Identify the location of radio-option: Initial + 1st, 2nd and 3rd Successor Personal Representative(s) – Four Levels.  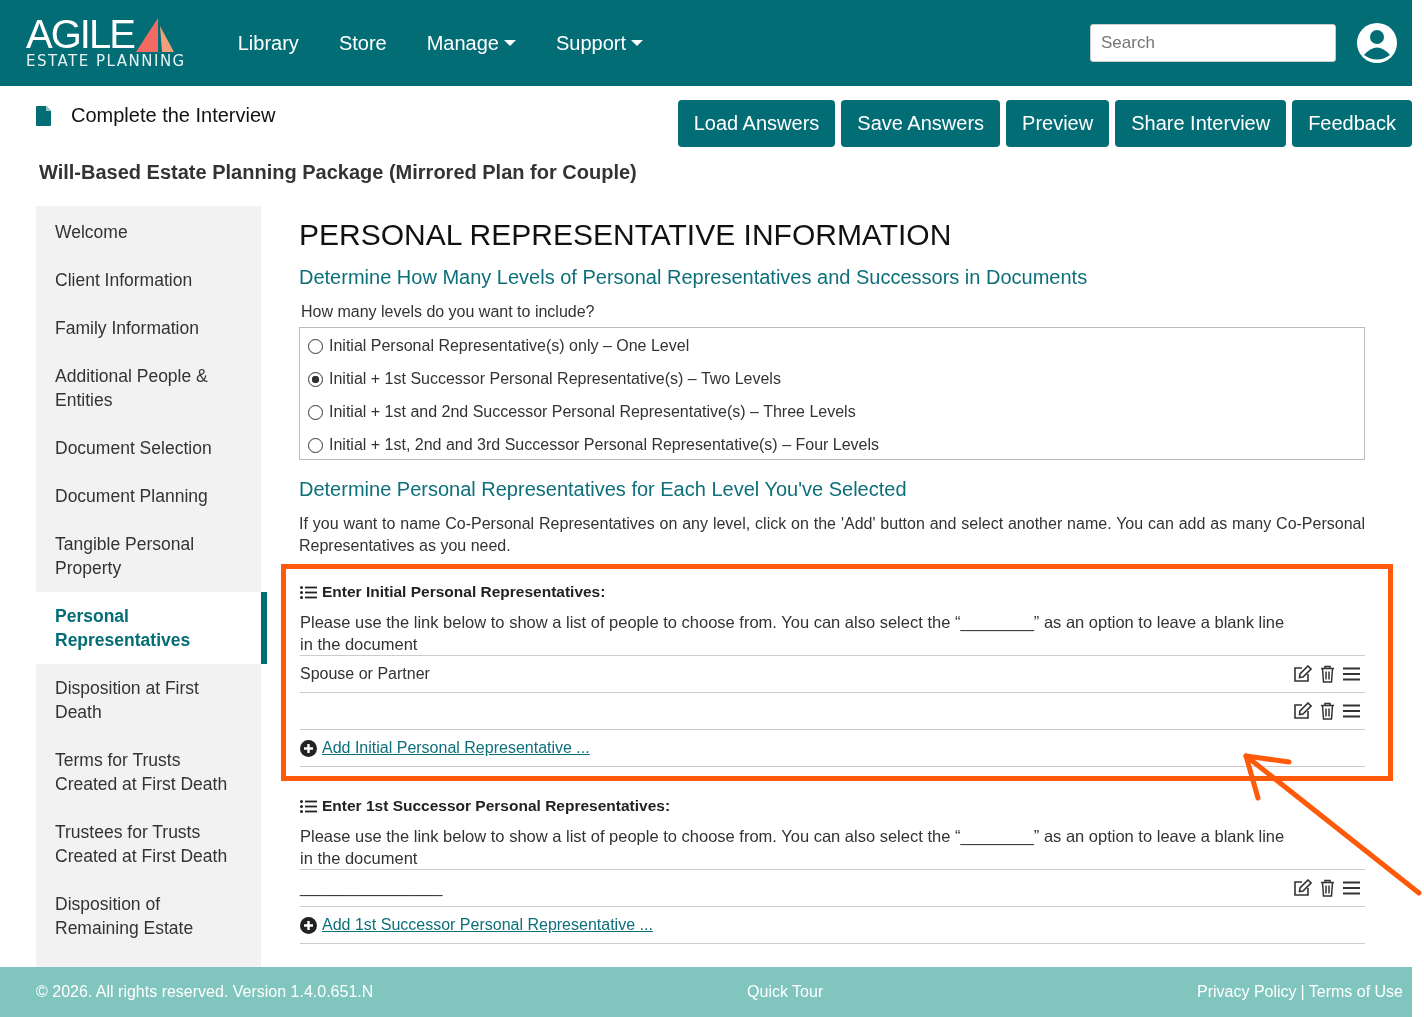
(832, 445).